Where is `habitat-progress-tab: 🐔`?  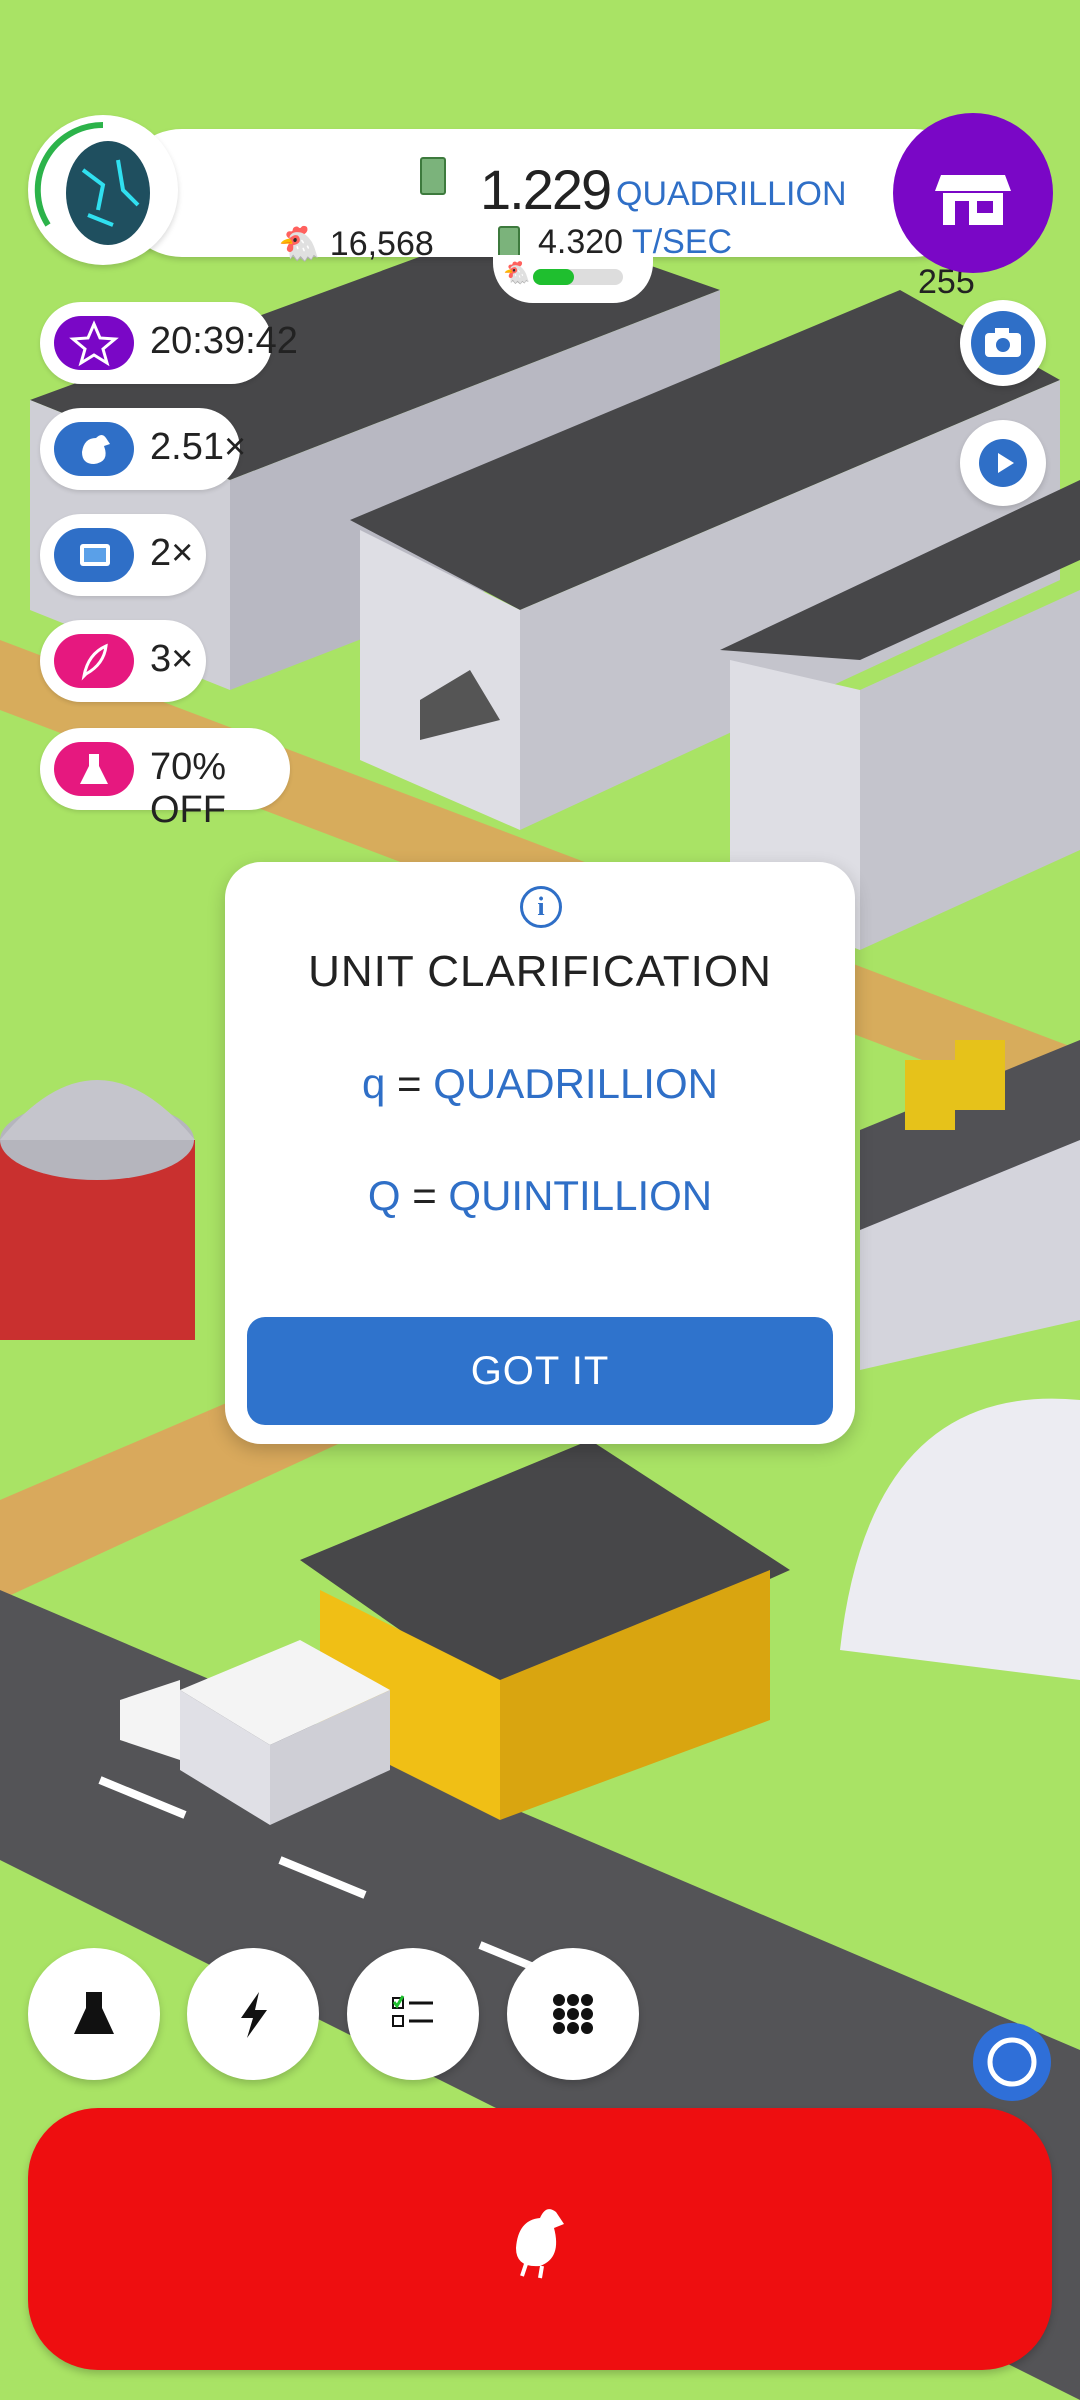 habitat-progress-tab: 🐔 is located at coordinates (573, 279).